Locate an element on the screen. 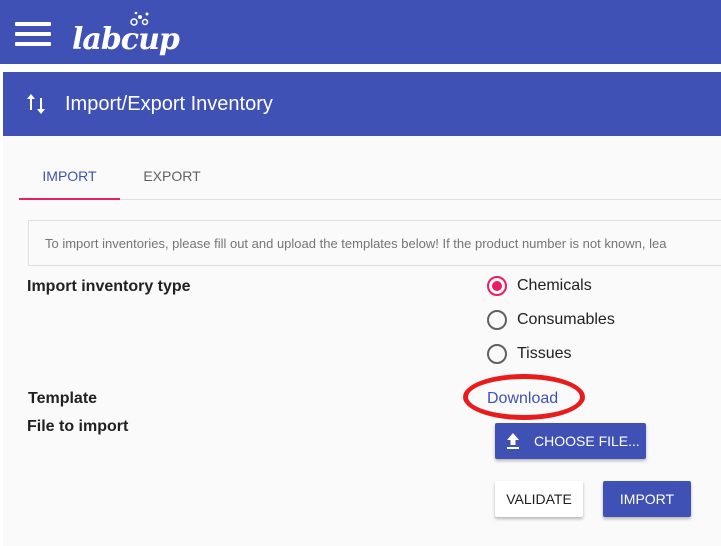  app-bar: labcup is located at coordinates (360, 32).